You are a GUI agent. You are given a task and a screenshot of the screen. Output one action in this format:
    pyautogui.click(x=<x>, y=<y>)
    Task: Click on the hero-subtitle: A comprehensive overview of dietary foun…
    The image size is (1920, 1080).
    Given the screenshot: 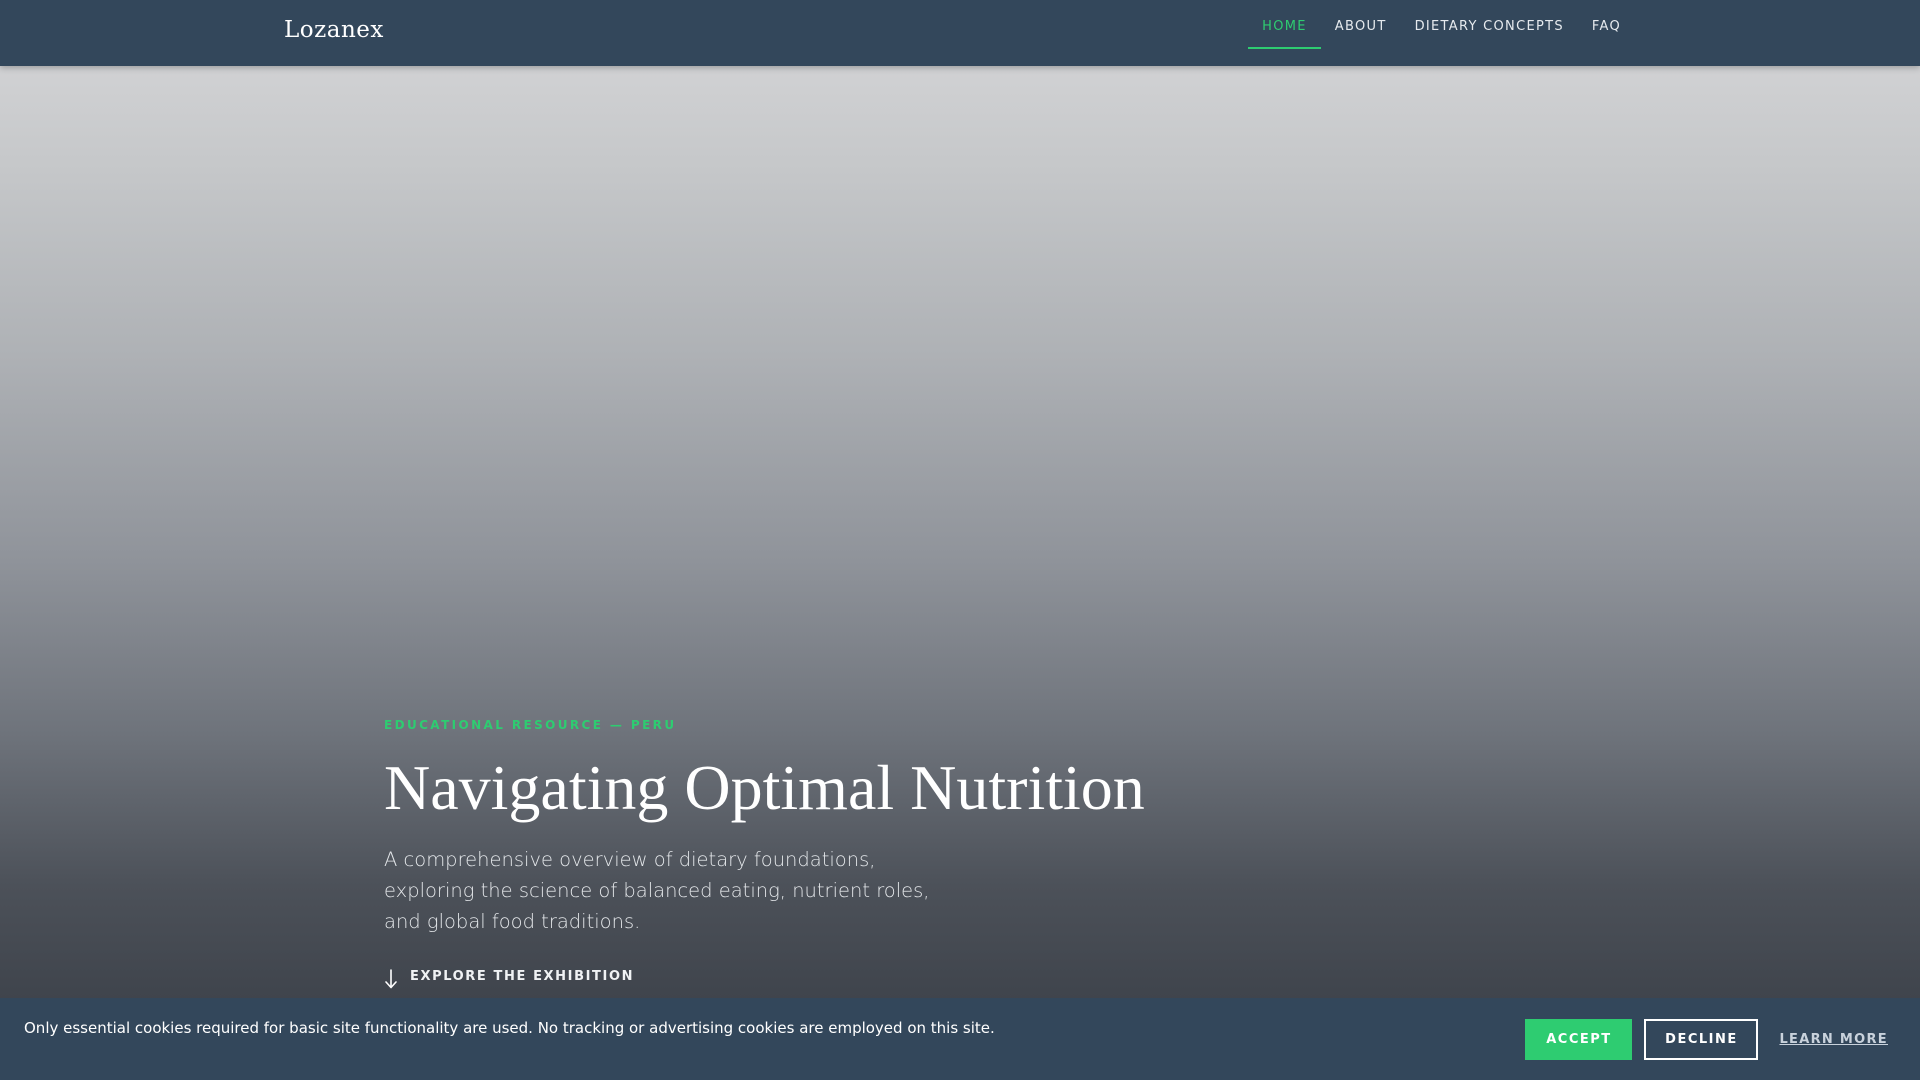 What is the action you would take?
    pyautogui.click(x=657, y=890)
    